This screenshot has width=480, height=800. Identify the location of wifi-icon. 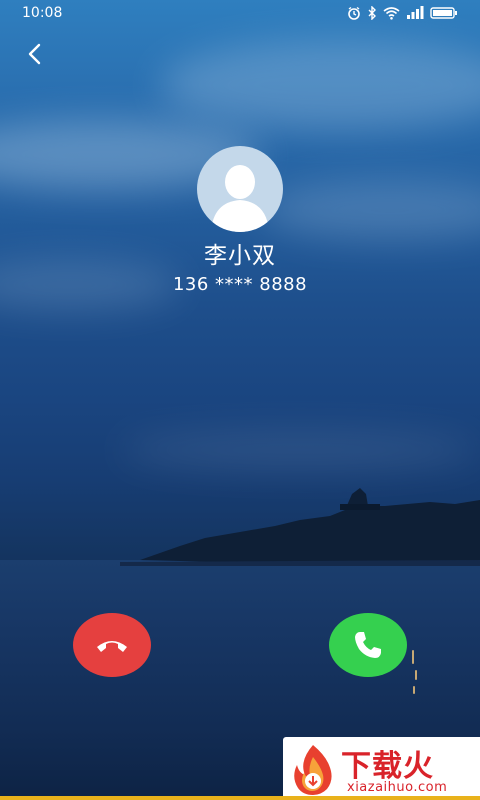
(391, 13).